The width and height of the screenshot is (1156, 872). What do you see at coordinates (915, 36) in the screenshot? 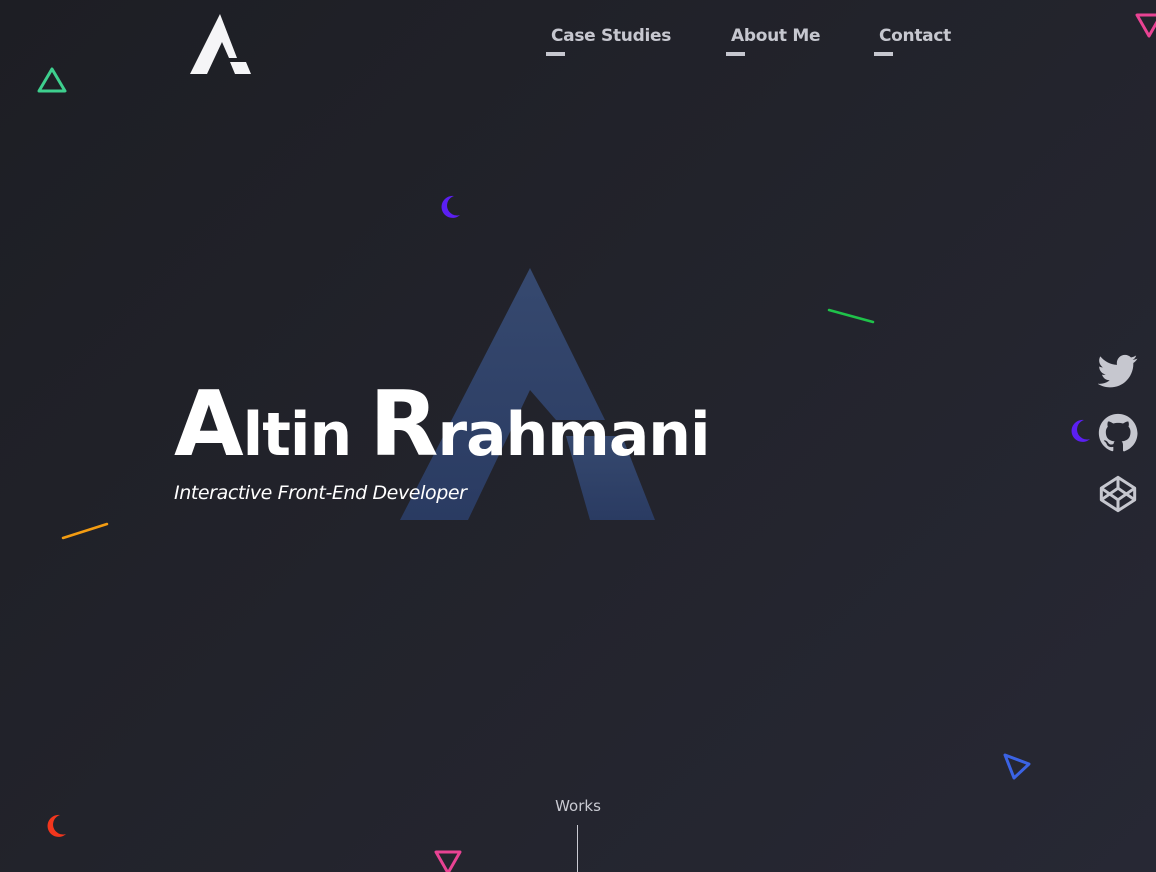
I see `nav-contact-label: Contact` at bounding box center [915, 36].